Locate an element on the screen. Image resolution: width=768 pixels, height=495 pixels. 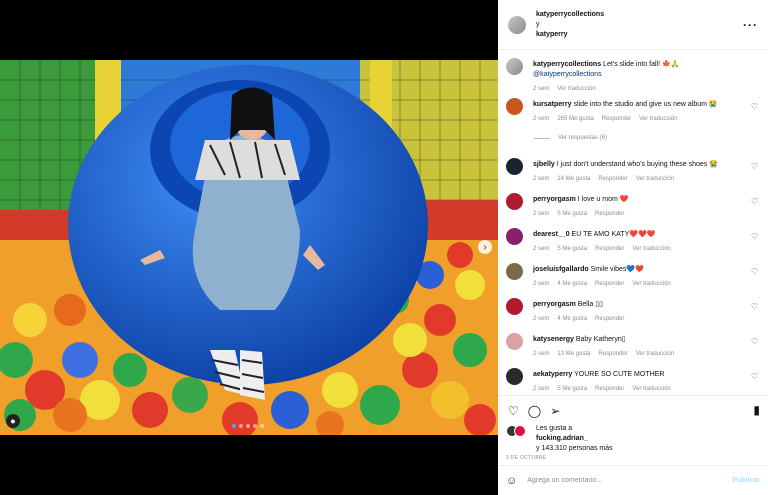
comment-icon: ◯ is located at coordinates (534, 411).